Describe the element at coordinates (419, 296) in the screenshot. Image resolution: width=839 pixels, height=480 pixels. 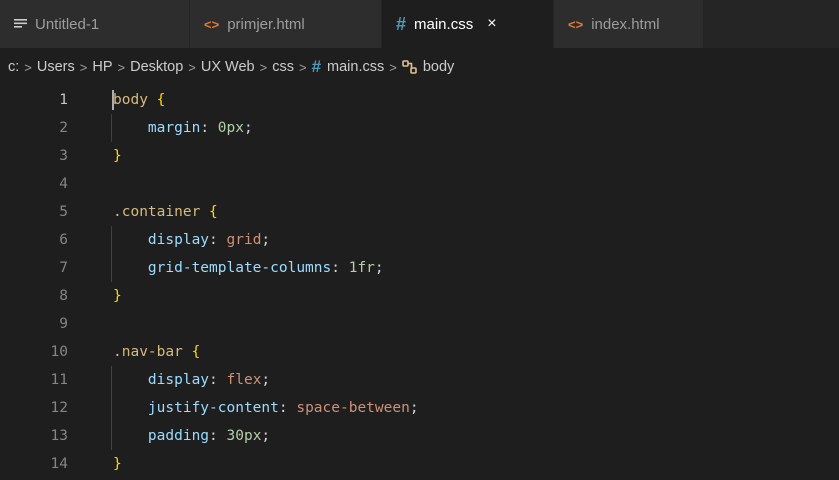
I see `code-line: 8 }` at that location.